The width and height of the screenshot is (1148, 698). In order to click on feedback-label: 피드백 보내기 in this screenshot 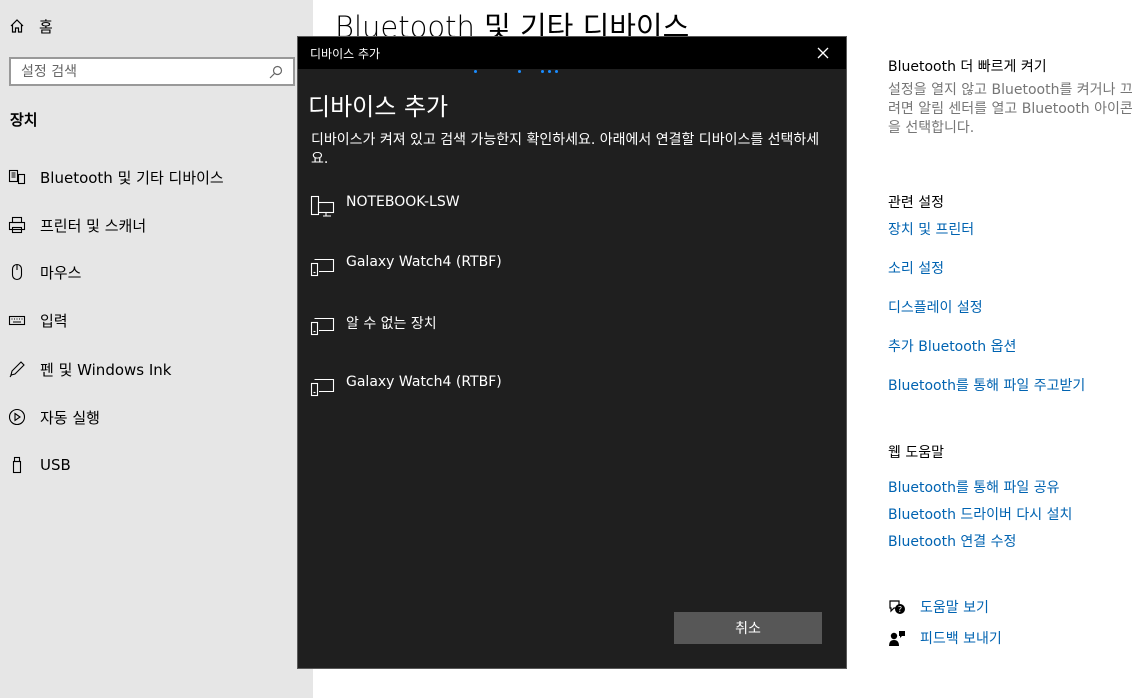, I will do `click(961, 639)`.